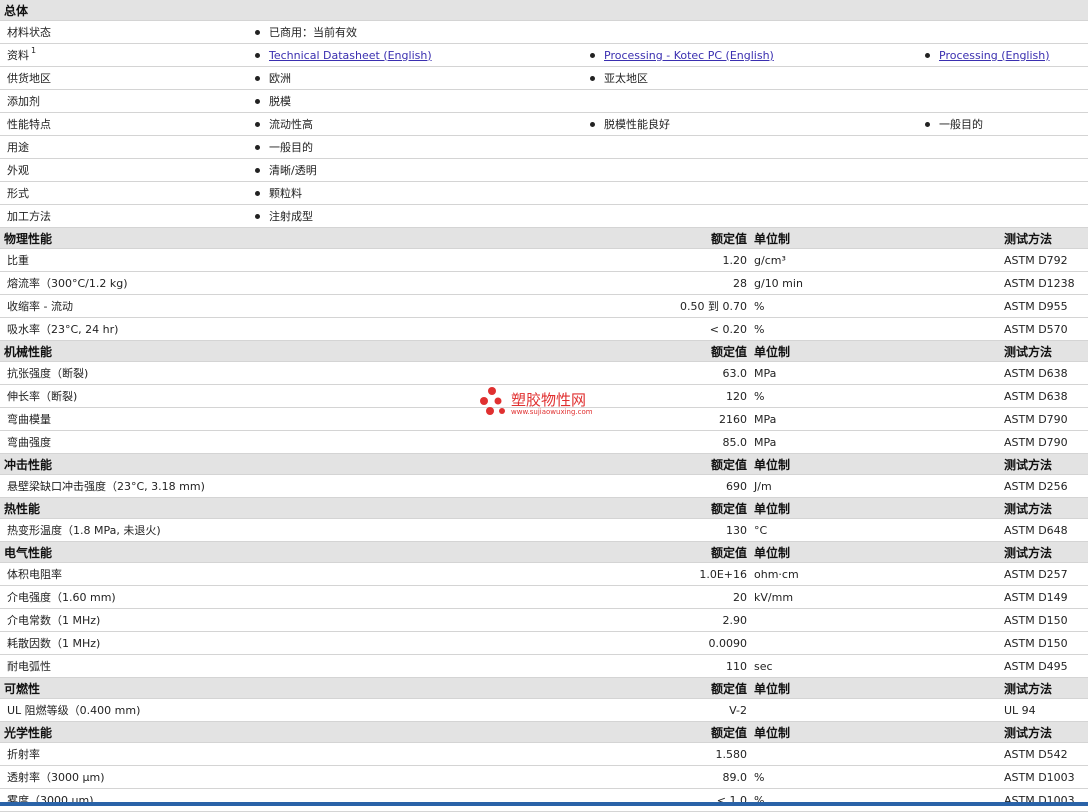  Describe the element at coordinates (544, 777) in the screenshot. I see `property-row: 透射率（3000 µm) 89.0% ASTM D1003` at that location.